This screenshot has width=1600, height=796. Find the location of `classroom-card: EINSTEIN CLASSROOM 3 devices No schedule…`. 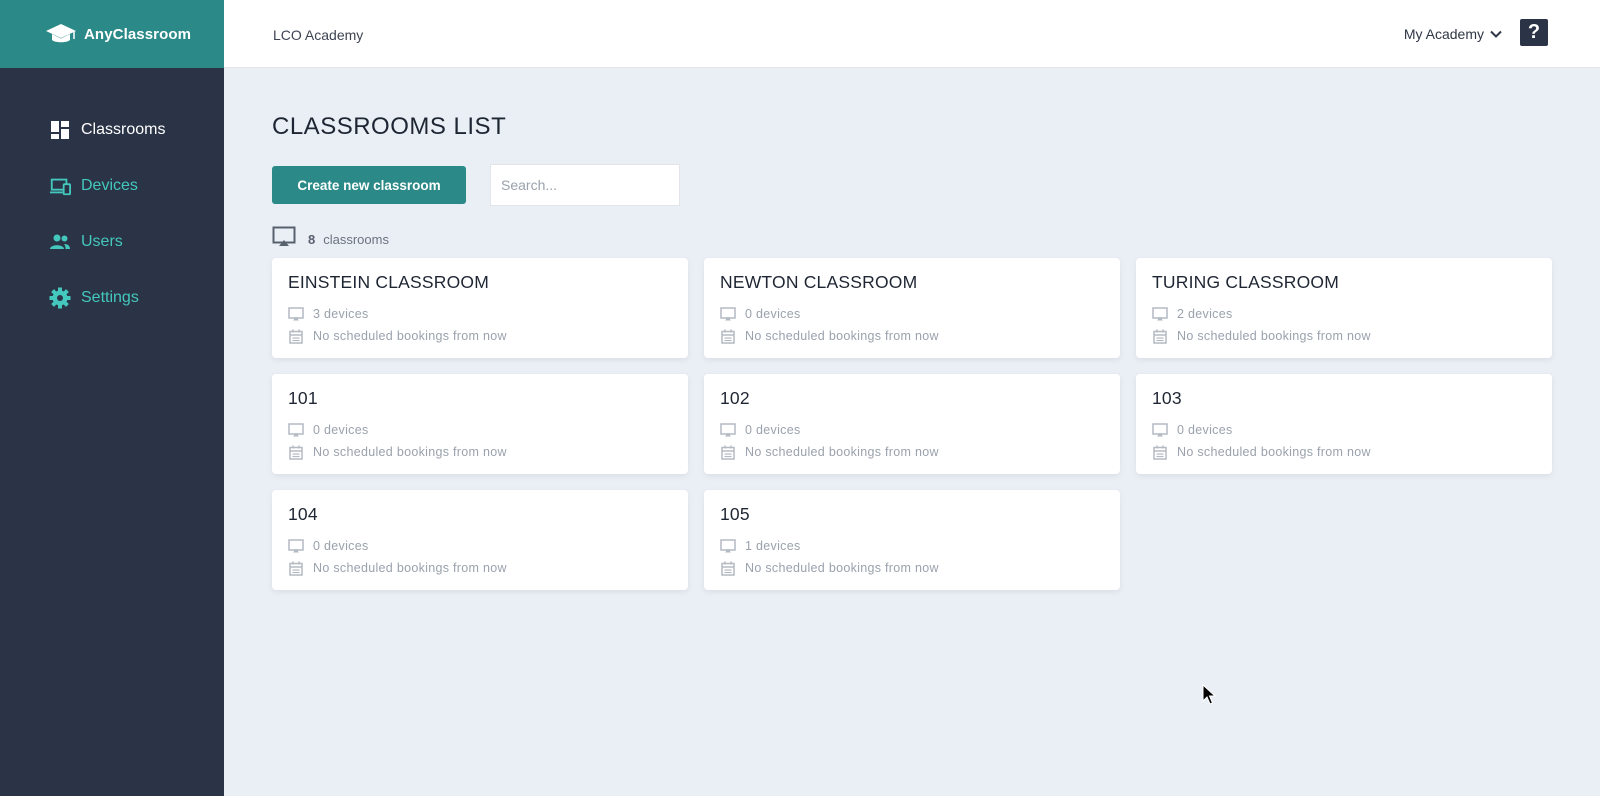

classroom-card: EINSTEIN CLASSROOM 3 devices No schedule… is located at coordinates (480, 308).